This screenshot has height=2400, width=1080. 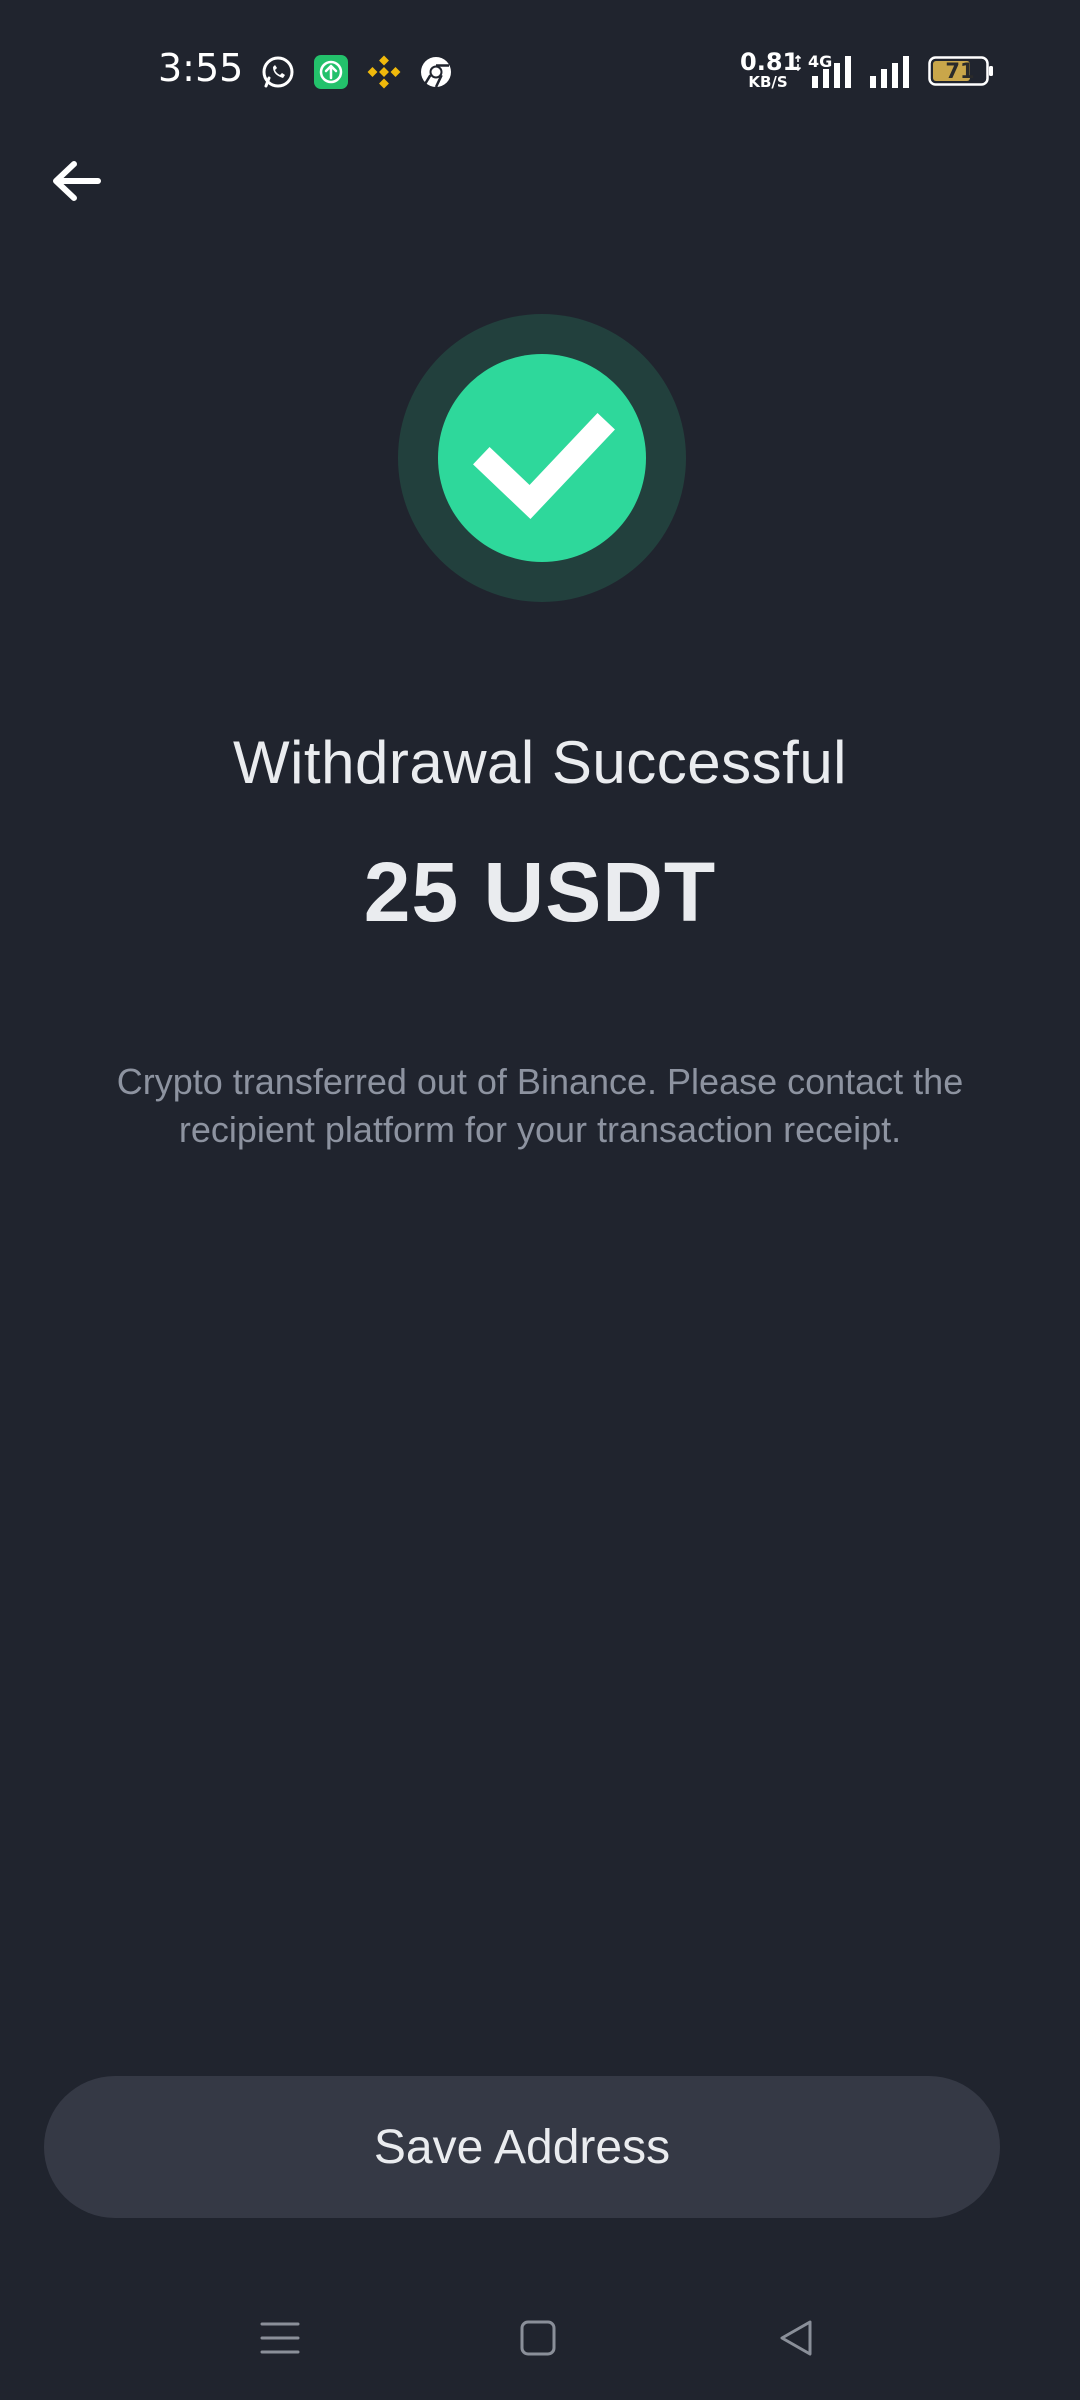 What do you see at coordinates (770, 62) in the screenshot?
I see `network-speed-value: 0.81` at bounding box center [770, 62].